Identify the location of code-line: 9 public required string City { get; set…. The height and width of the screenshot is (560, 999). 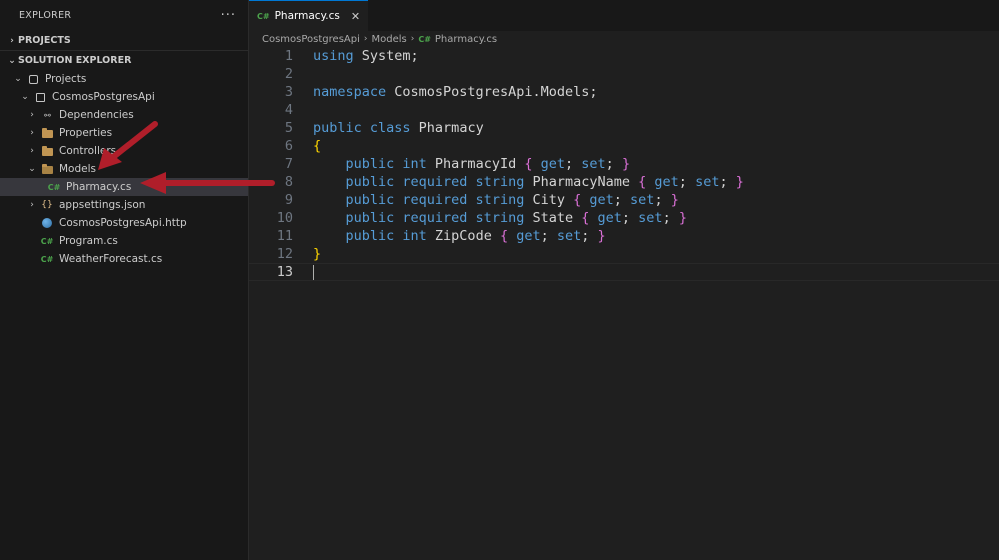
(624, 200).